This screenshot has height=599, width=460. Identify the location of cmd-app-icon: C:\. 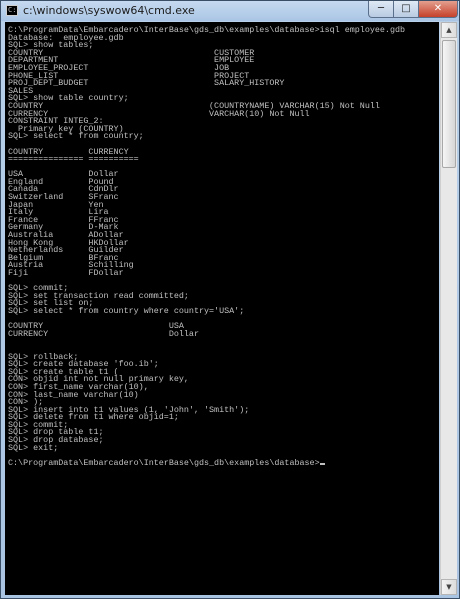
(13, 10).